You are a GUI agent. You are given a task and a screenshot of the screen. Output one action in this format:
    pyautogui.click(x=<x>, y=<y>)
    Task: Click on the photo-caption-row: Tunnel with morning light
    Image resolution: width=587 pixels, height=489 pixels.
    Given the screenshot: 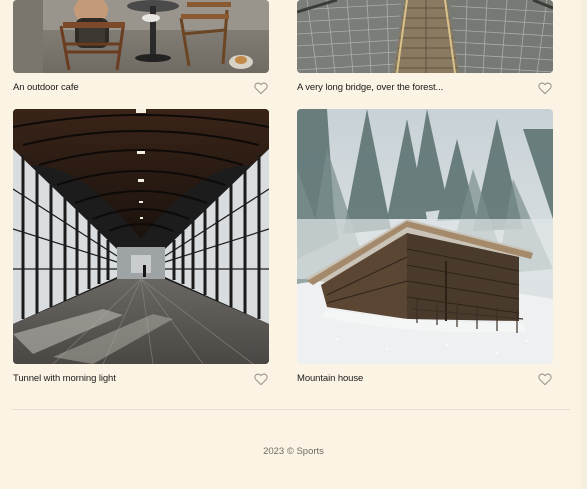 What is the action you would take?
    pyautogui.click(x=141, y=380)
    